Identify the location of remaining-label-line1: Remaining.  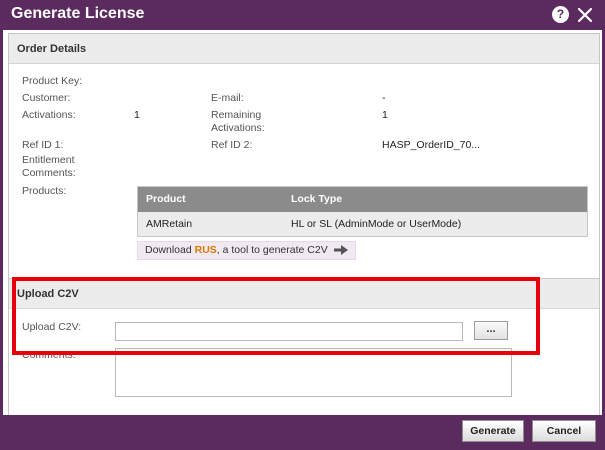
(236, 115).